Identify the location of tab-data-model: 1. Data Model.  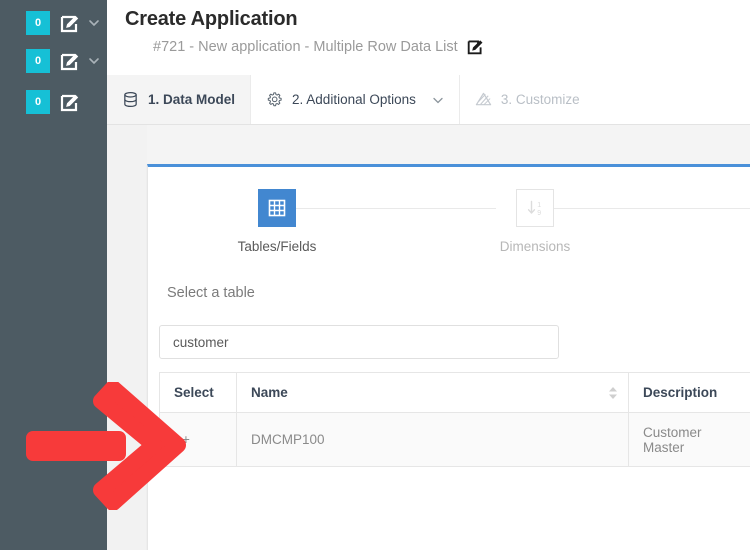
(179, 99).